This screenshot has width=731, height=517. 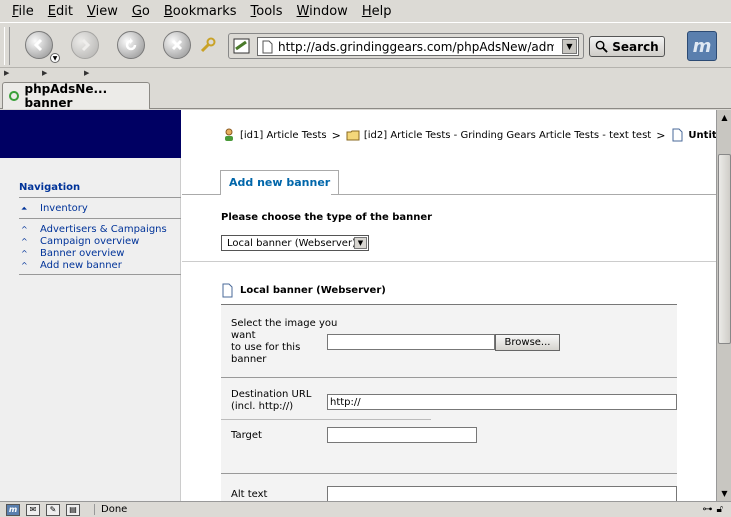 I want to click on toolbar-grip, so click(x=7, y=46).